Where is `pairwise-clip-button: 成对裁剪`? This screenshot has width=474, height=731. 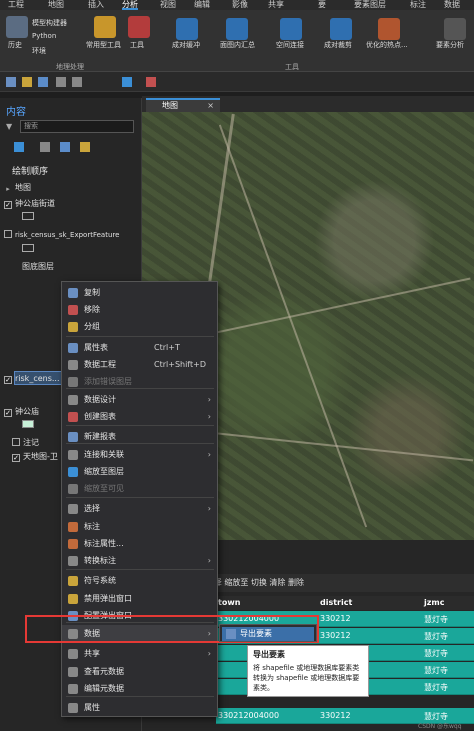 pairwise-clip-button: 成对裁剪 is located at coordinates (338, 45).